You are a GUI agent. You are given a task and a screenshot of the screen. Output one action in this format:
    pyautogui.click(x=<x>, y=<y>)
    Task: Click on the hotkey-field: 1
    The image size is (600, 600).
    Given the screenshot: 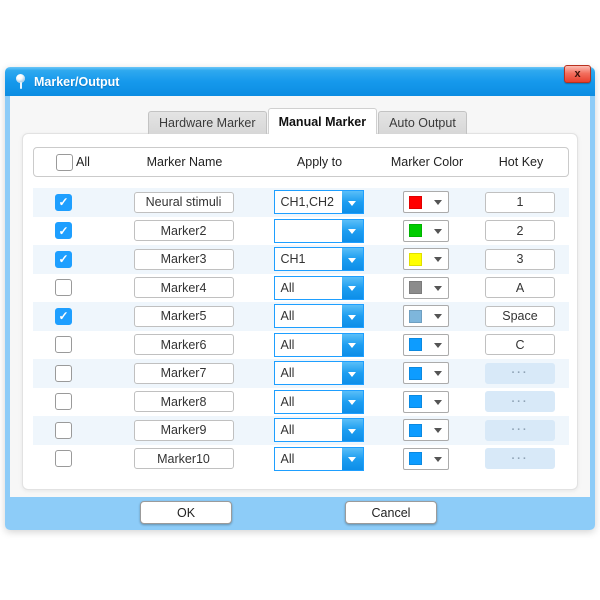 What is the action you would take?
    pyautogui.click(x=520, y=202)
    